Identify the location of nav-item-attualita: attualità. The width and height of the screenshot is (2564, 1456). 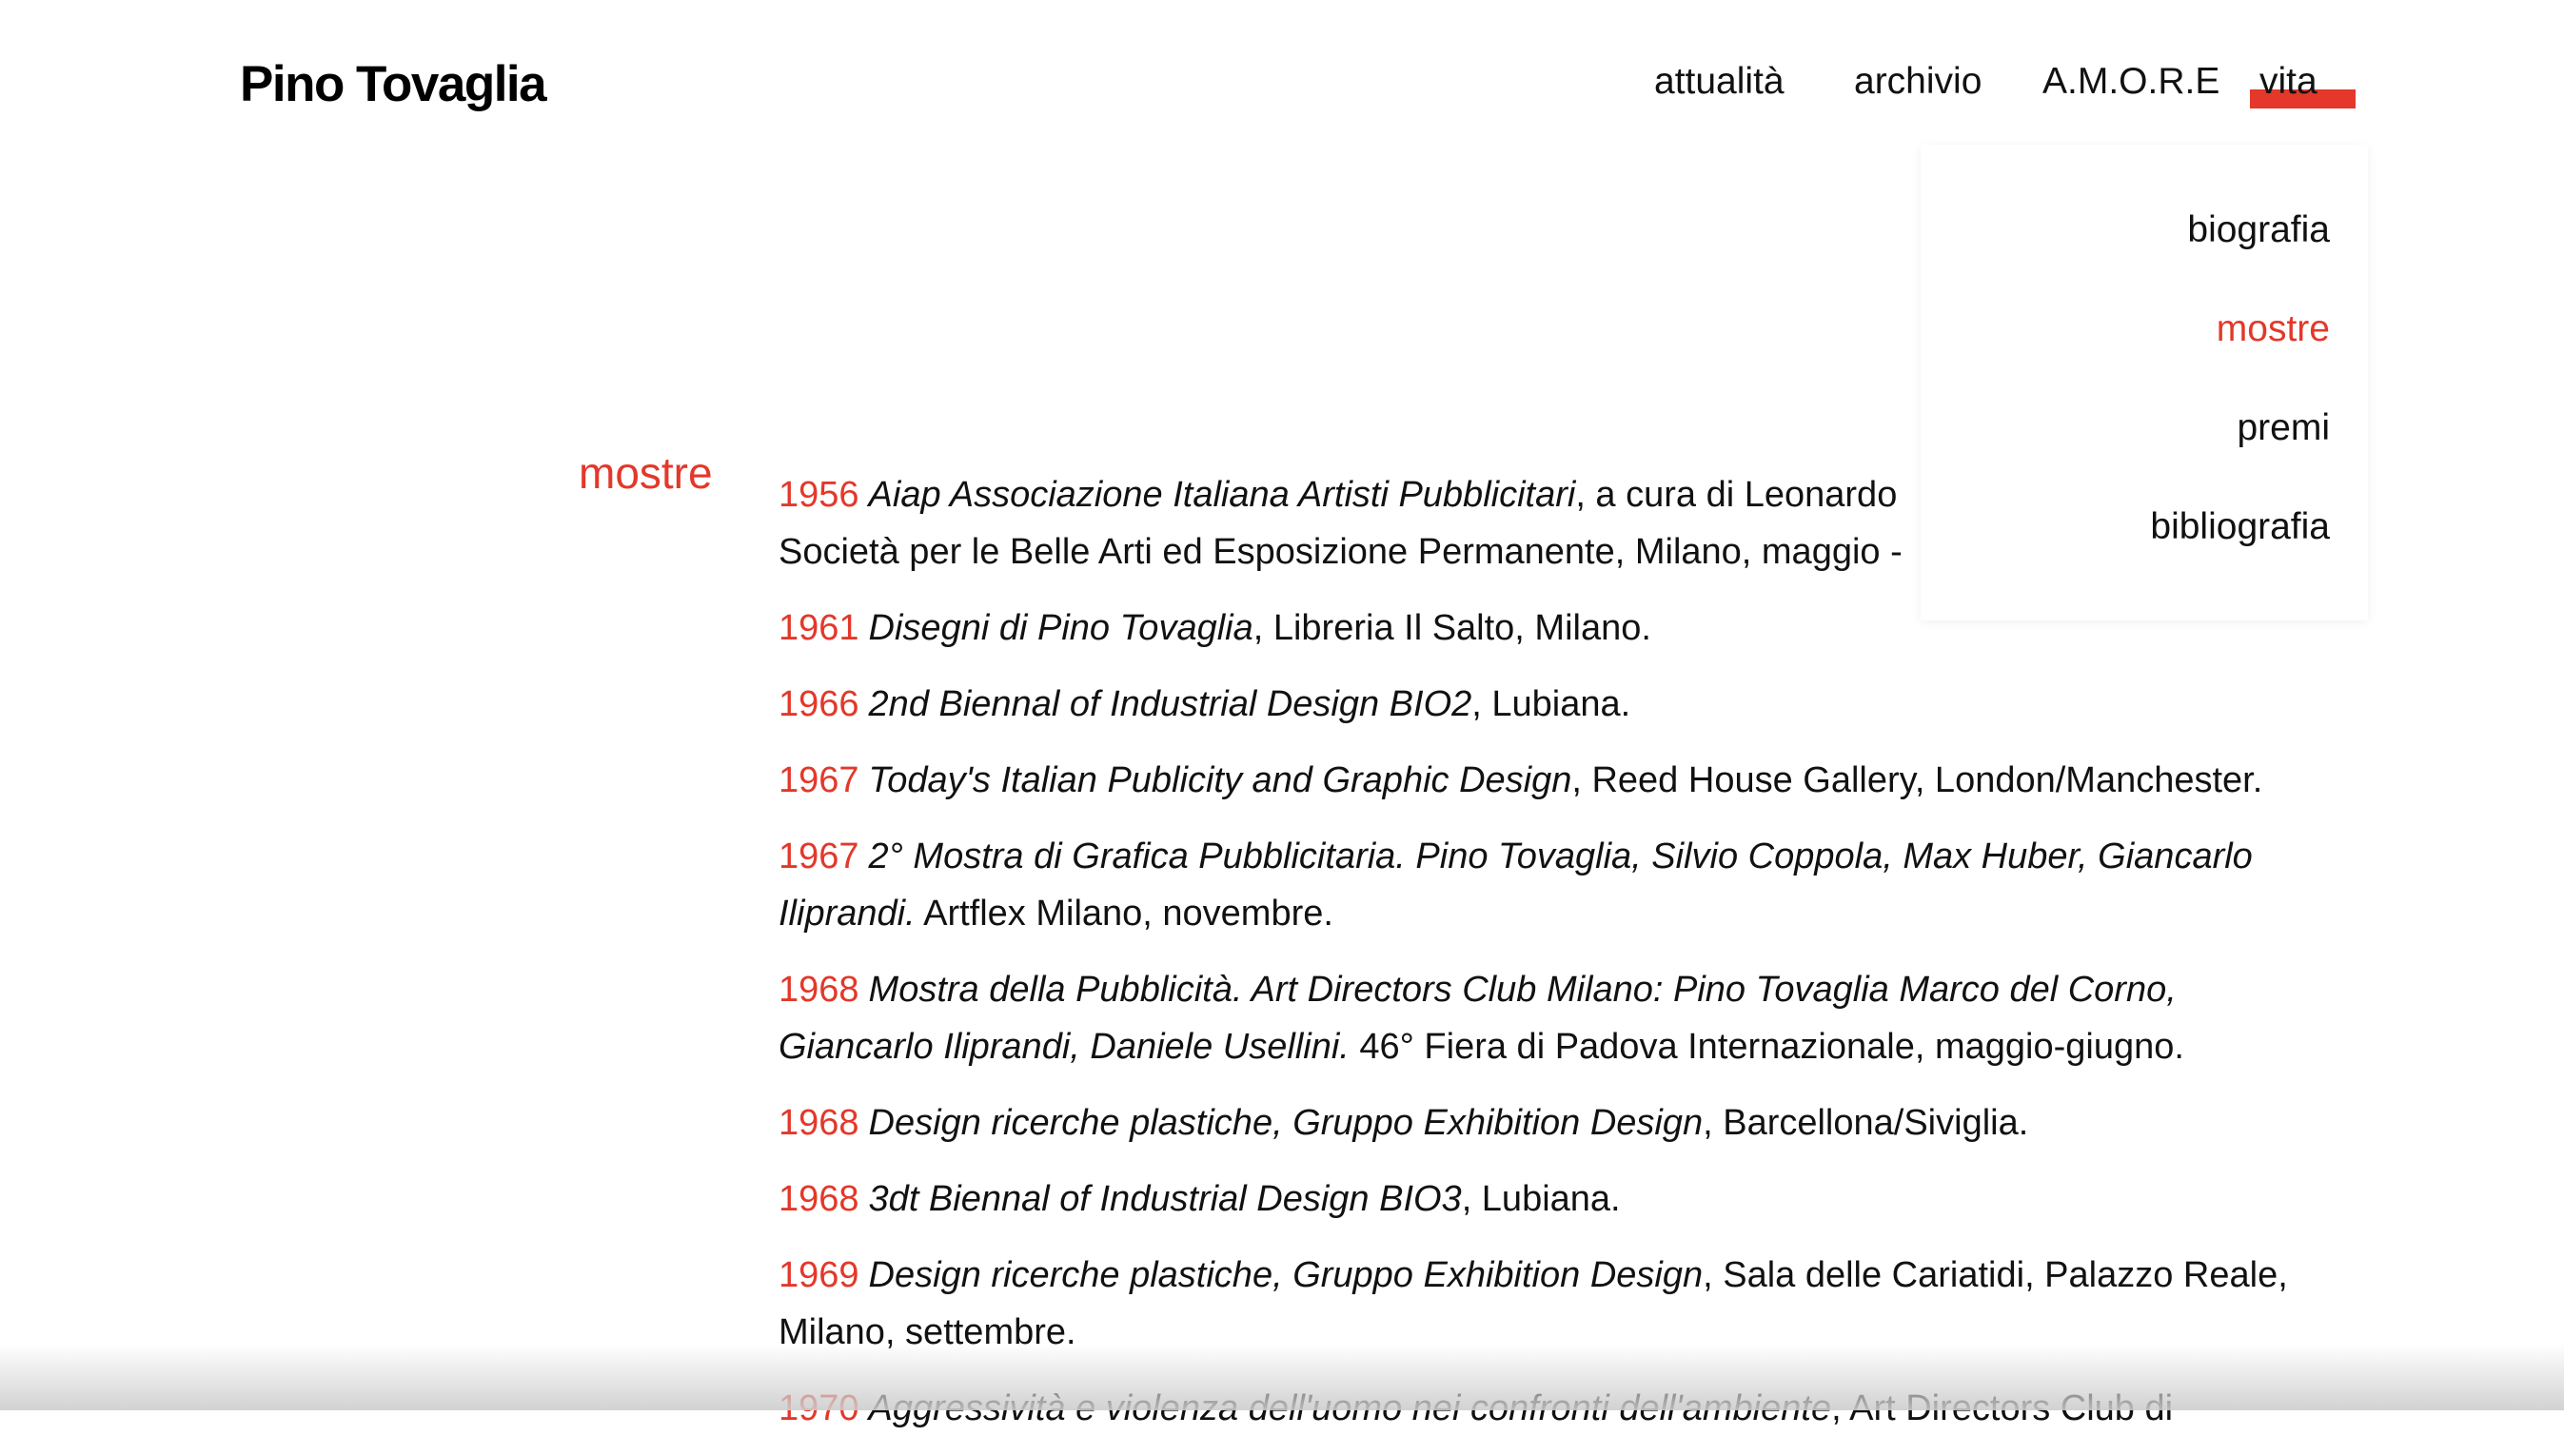
(1719, 82).